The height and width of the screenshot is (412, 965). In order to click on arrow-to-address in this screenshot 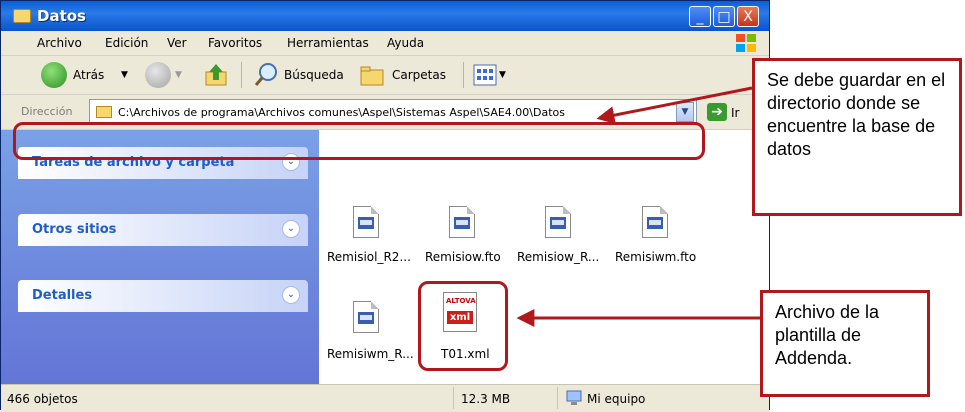, I will do `click(674, 105)`.